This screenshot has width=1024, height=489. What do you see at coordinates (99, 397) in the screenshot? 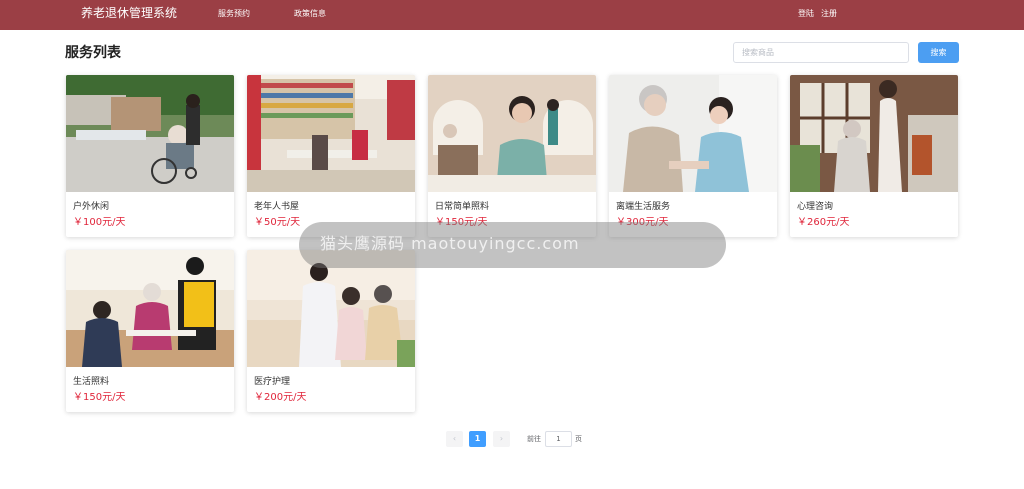
I see `service-price: ￥150元/天` at bounding box center [99, 397].